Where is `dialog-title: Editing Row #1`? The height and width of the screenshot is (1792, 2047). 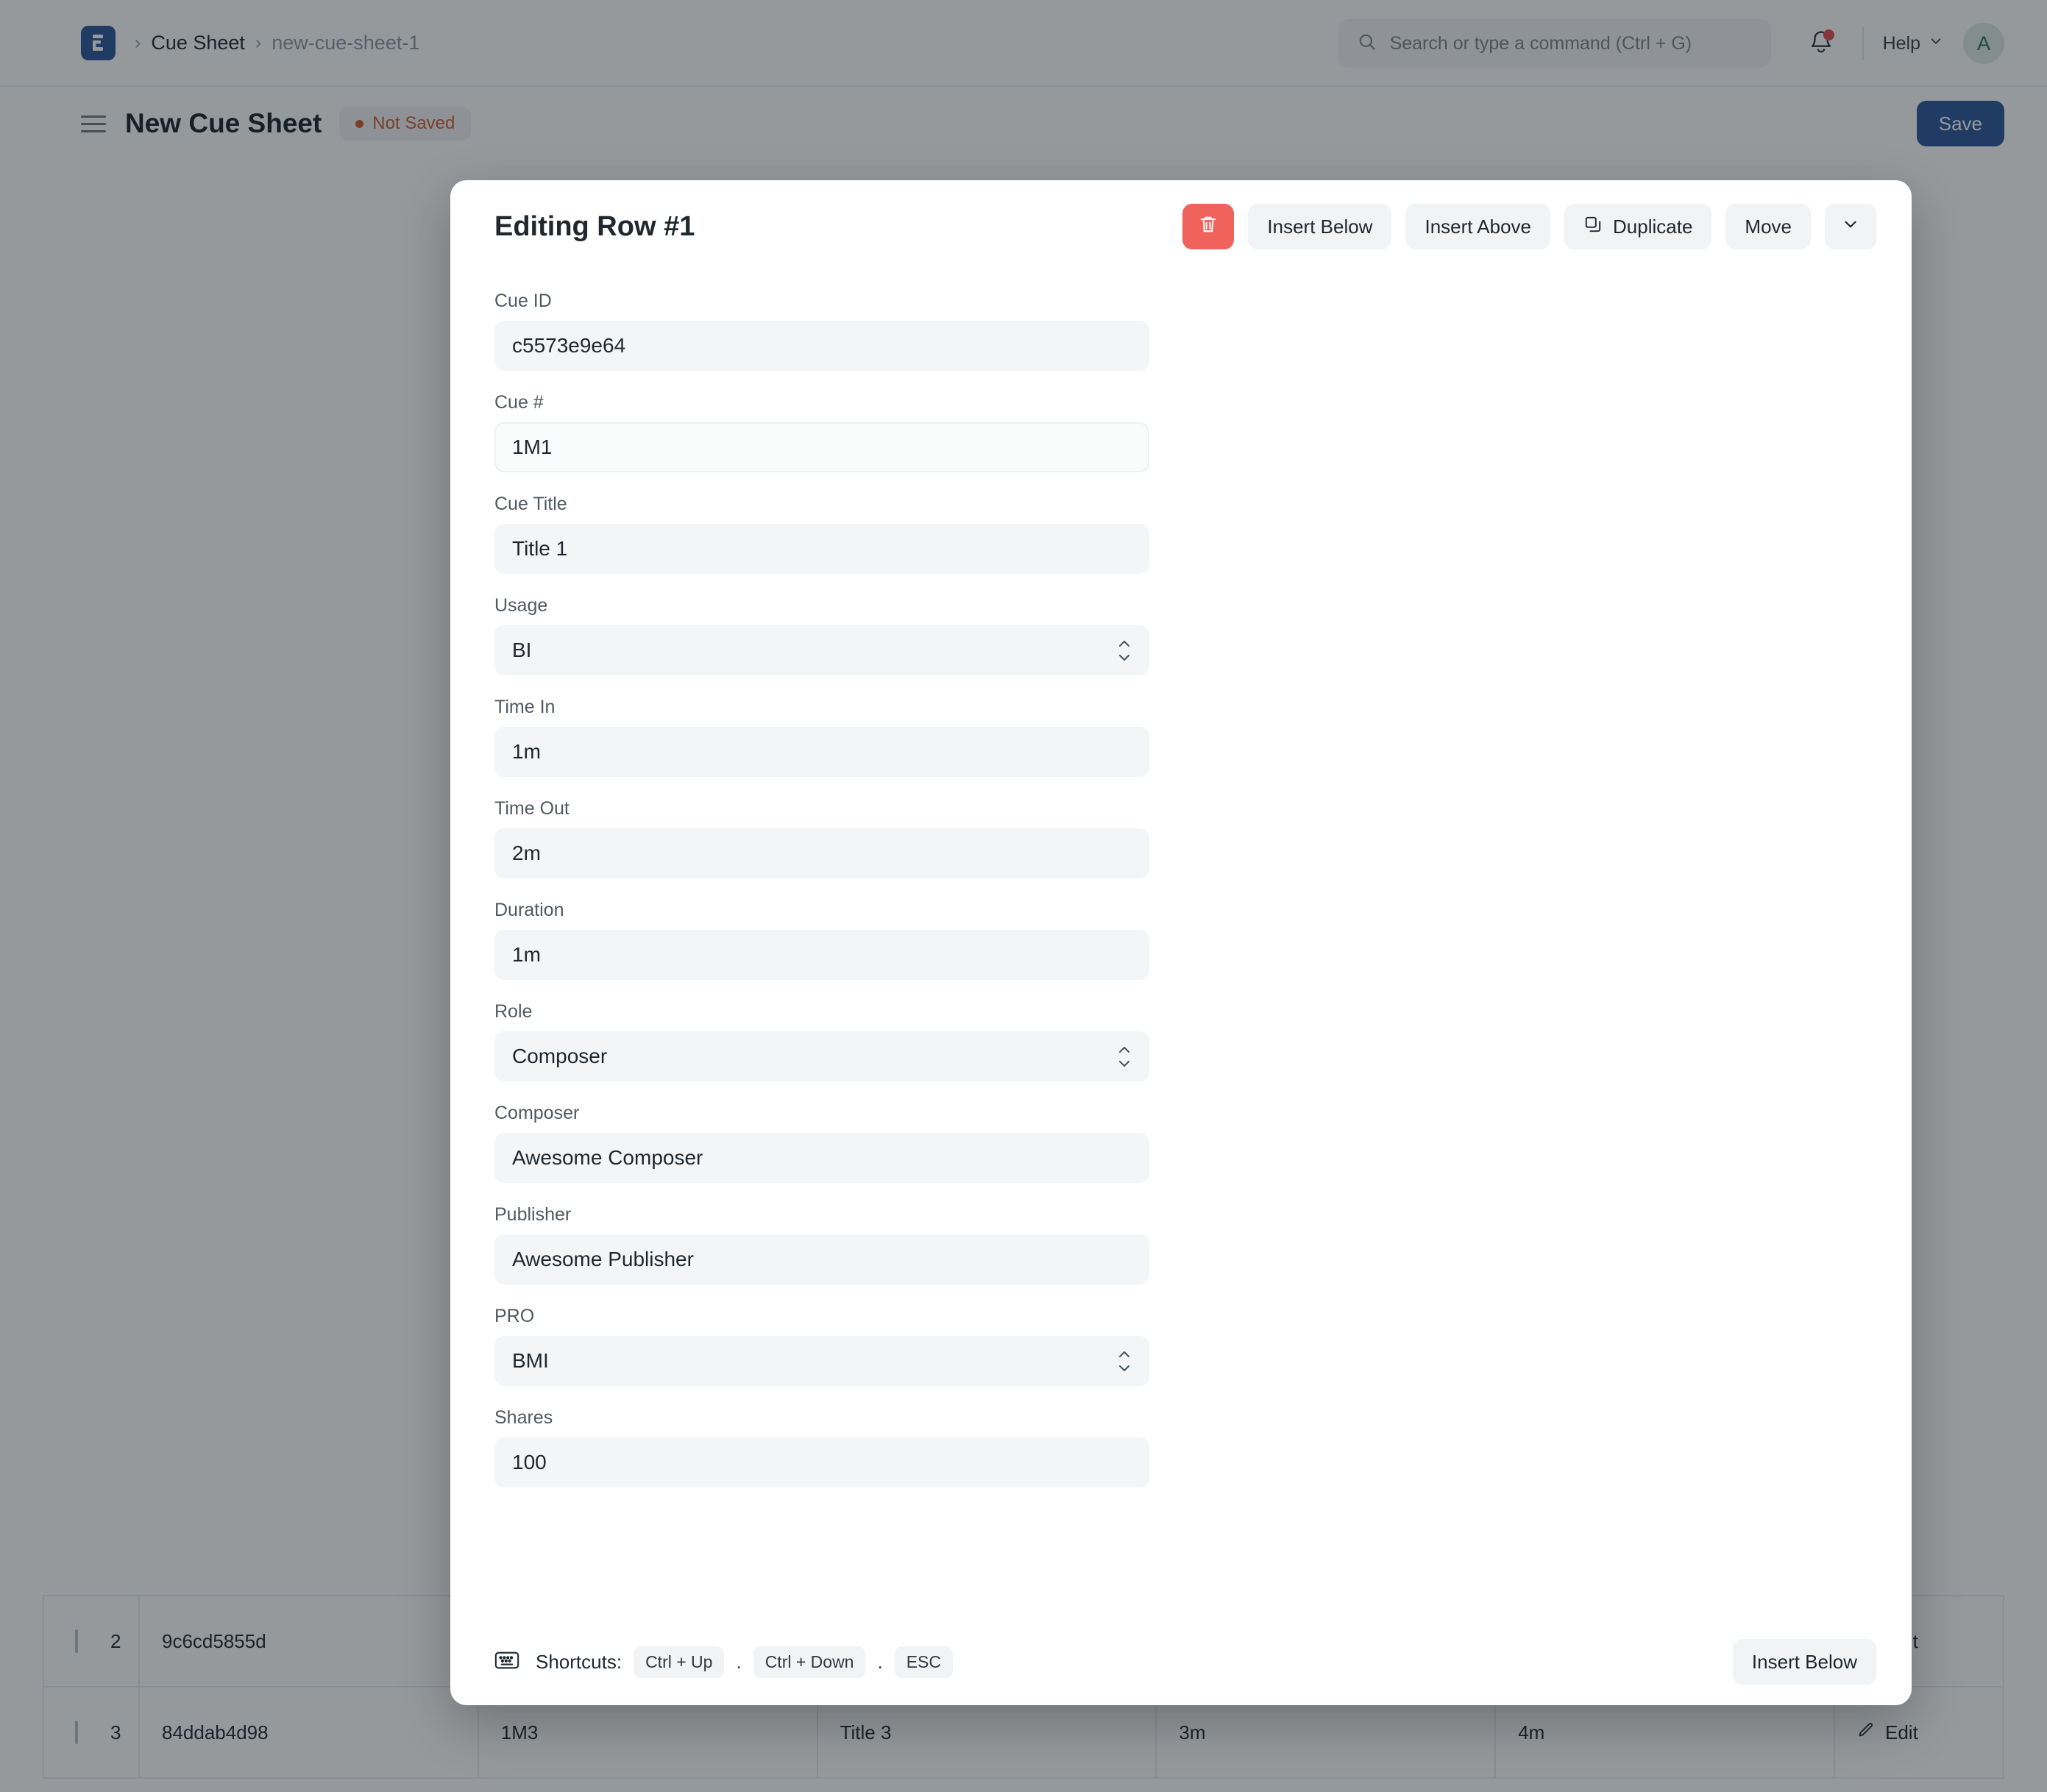 dialog-title: Editing Row #1 is located at coordinates (594, 226).